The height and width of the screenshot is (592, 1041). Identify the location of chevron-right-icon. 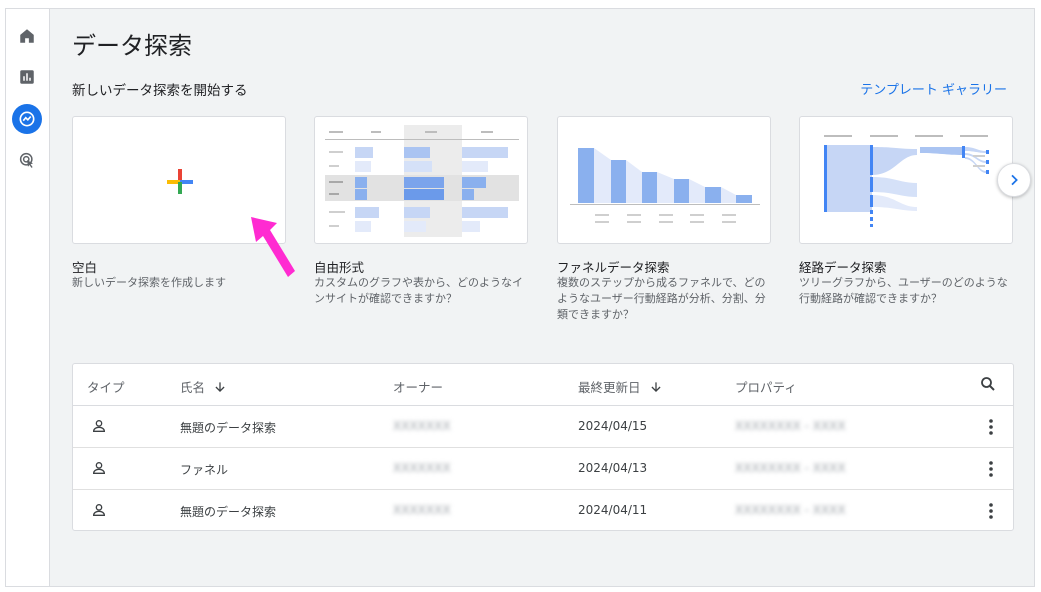
(1014, 180).